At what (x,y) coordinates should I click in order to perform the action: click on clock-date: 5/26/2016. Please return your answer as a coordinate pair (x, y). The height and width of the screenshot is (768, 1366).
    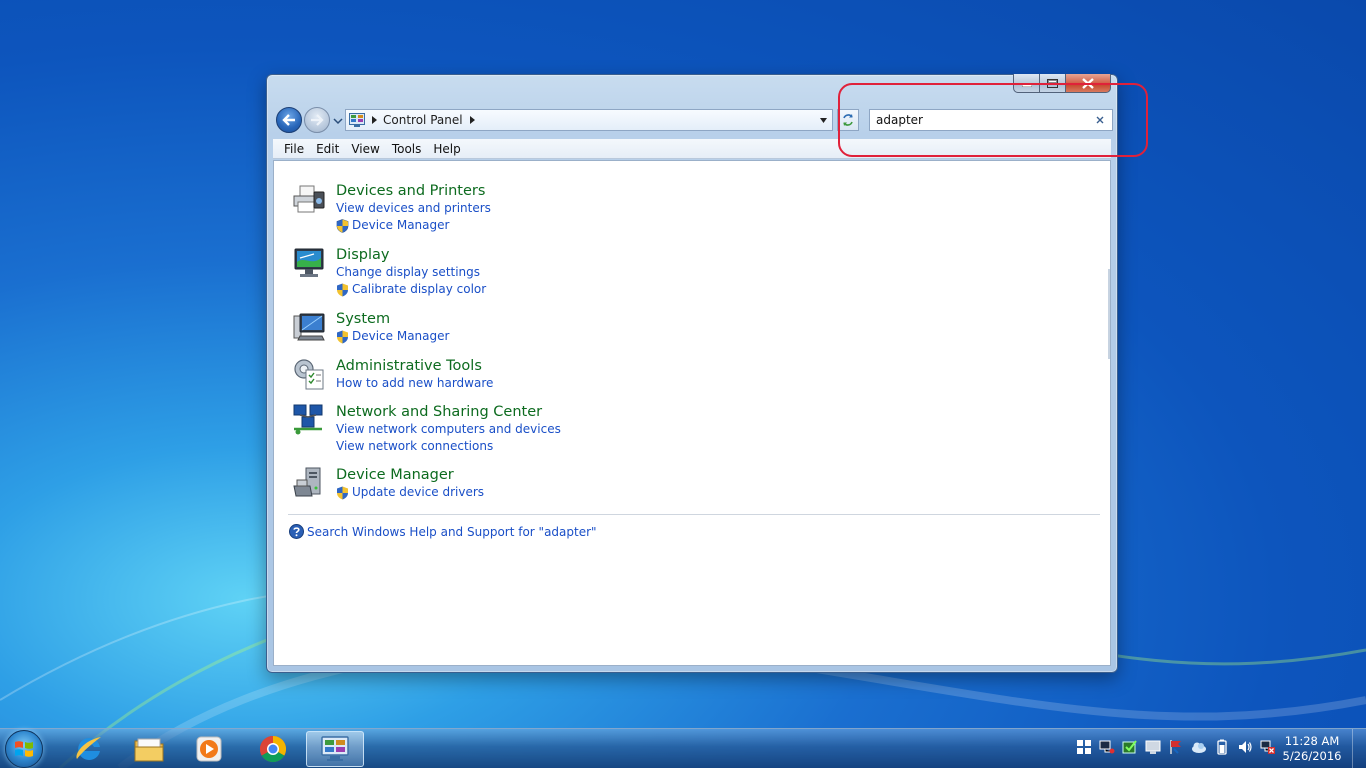
    Looking at the image, I should click on (1312, 756).